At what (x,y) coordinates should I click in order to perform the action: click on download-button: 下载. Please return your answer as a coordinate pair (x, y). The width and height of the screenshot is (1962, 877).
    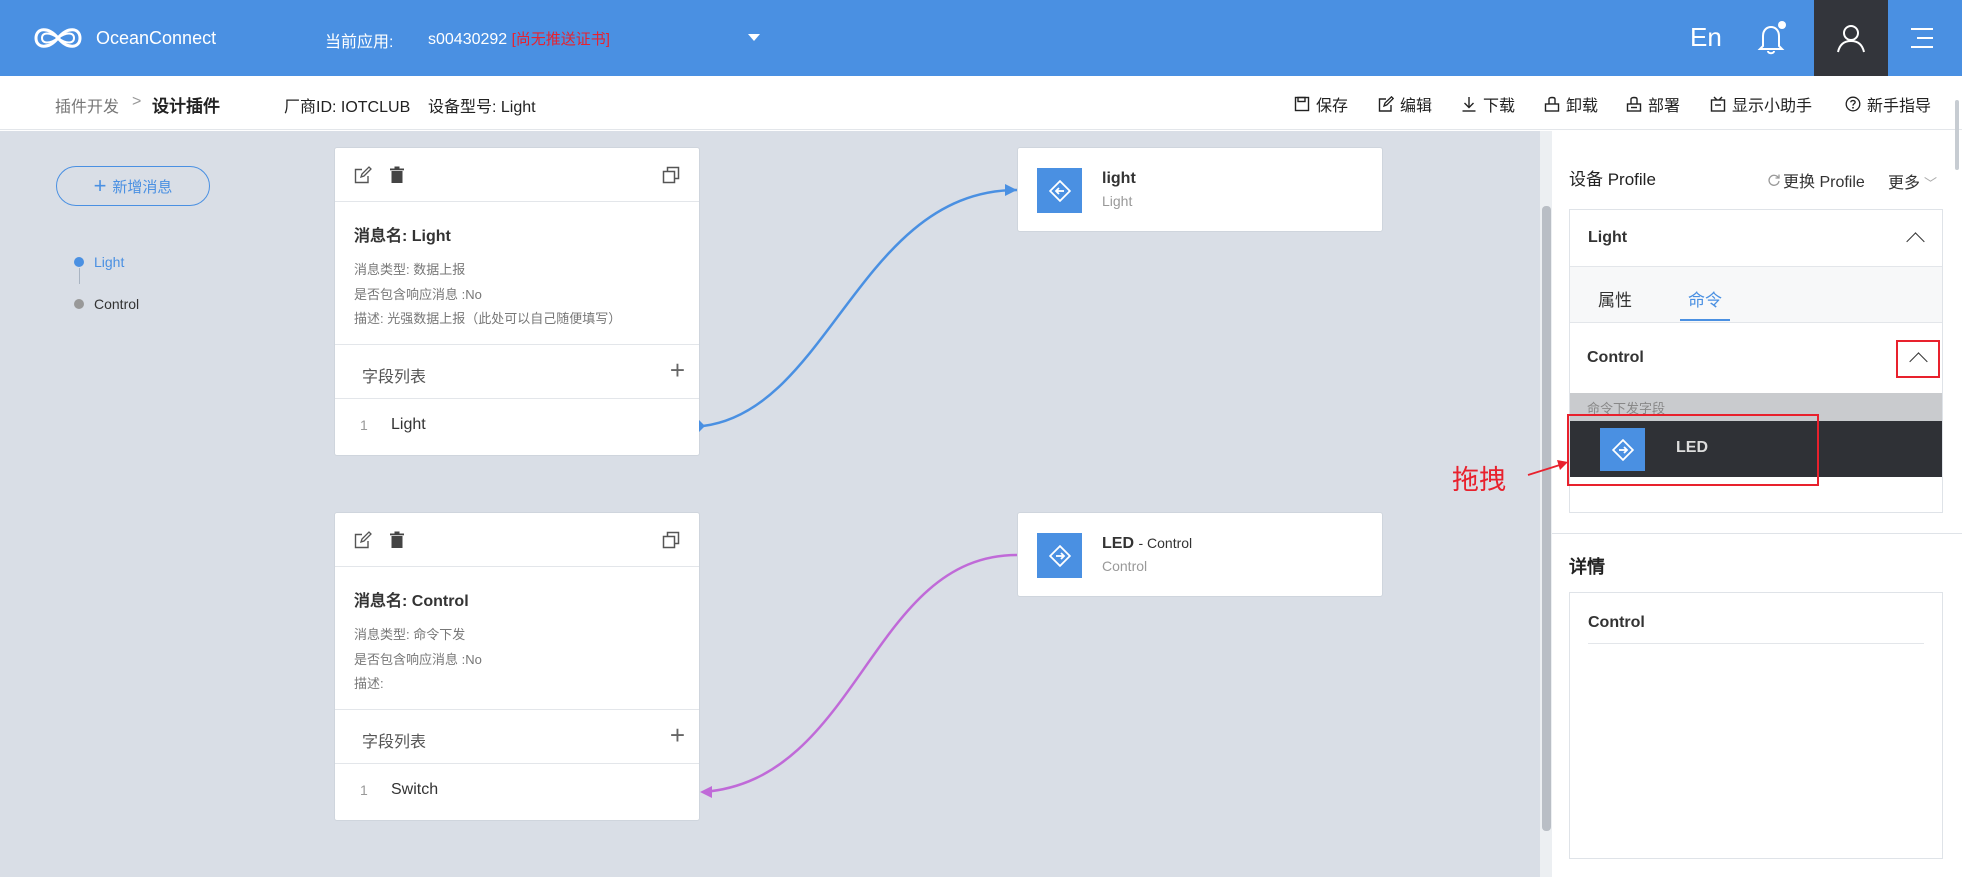
    Looking at the image, I should click on (1488, 104).